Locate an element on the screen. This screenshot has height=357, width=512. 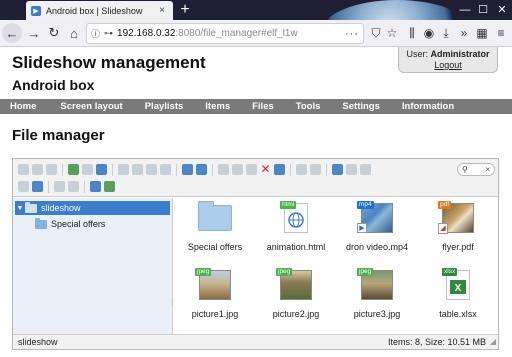
minimize-window-button: — is located at coordinates (465, 10).